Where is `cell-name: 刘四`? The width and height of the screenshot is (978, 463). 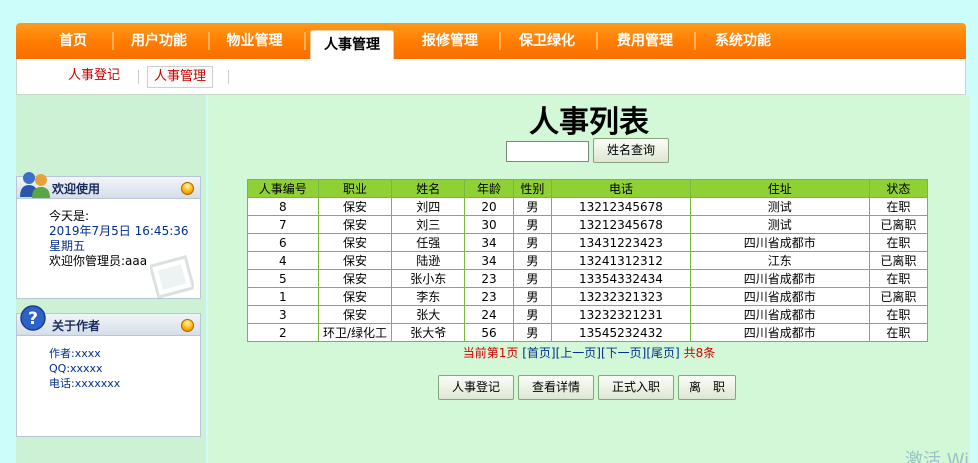
cell-name: 刘四 is located at coordinates (428, 206).